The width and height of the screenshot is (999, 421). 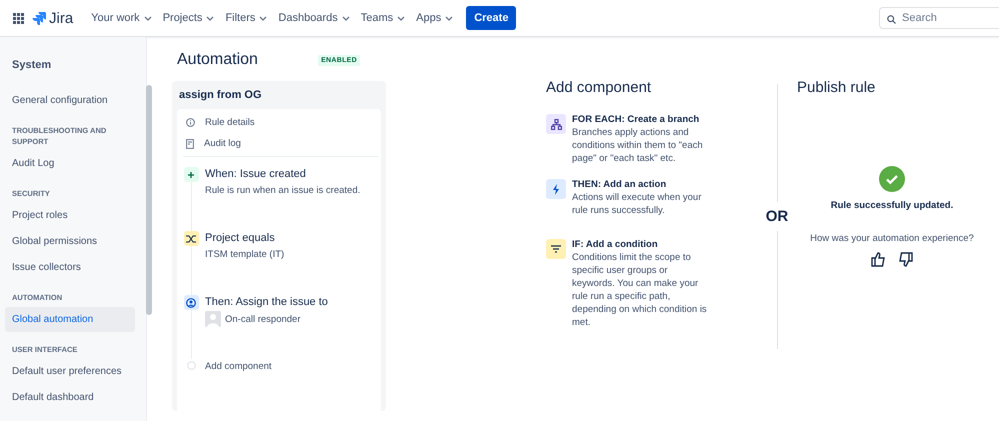 What do you see at coordinates (70, 397) in the screenshot?
I see `sidebar-item: Default dashboard` at bounding box center [70, 397].